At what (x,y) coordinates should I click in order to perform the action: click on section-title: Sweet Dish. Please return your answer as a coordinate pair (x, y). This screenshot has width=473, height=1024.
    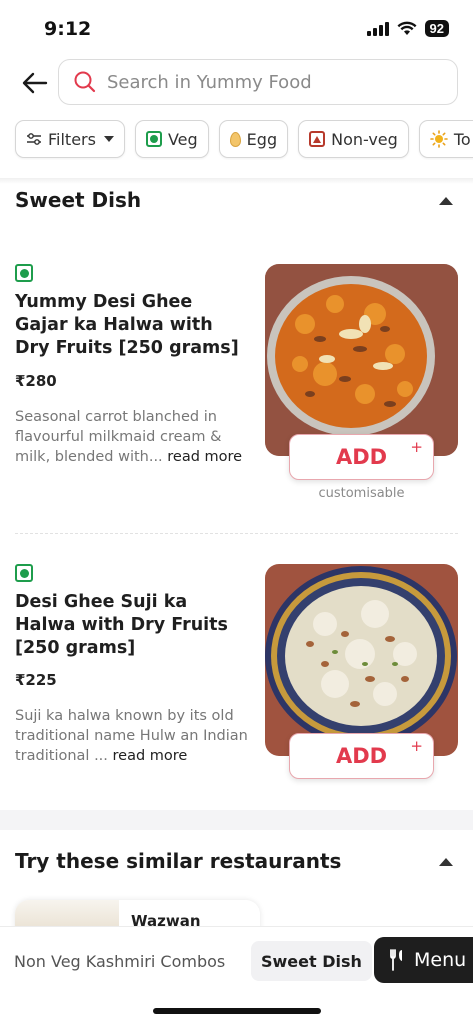
    Looking at the image, I should click on (78, 200).